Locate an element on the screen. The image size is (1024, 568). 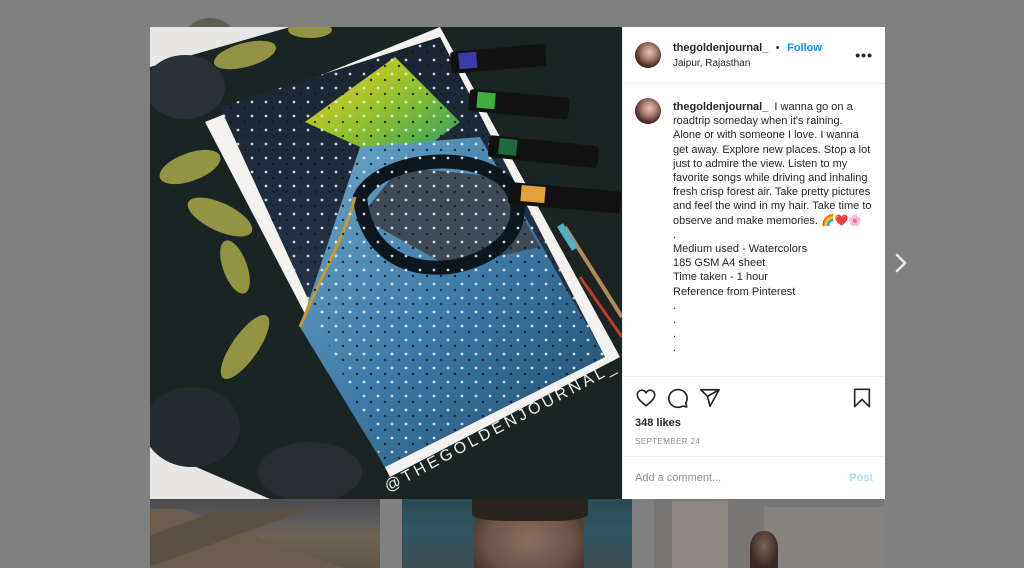
comment-icon is located at coordinates (678, 398).